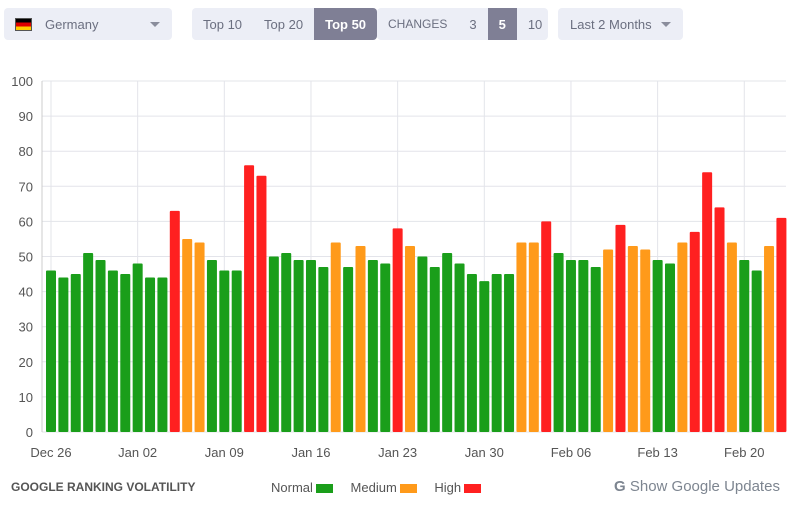 Image resolution: width=809 pixels, height=510 pixels. What do you see at coordinates (697, 486) in the screenshot?
I see `show-google-updates-link: G Show Google Updates` at bounding box center [697, 486].